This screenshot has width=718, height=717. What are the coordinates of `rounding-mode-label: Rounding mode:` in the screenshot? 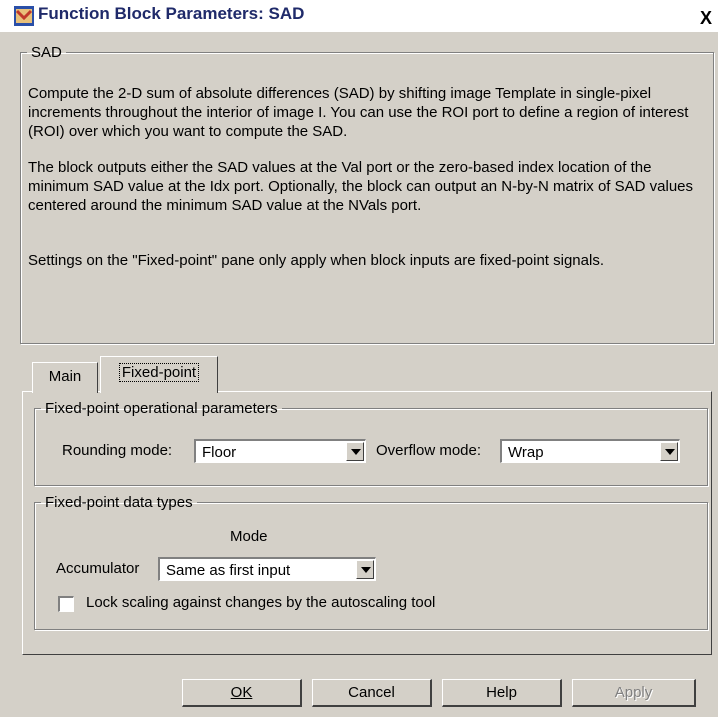 It's located at (117, 450).